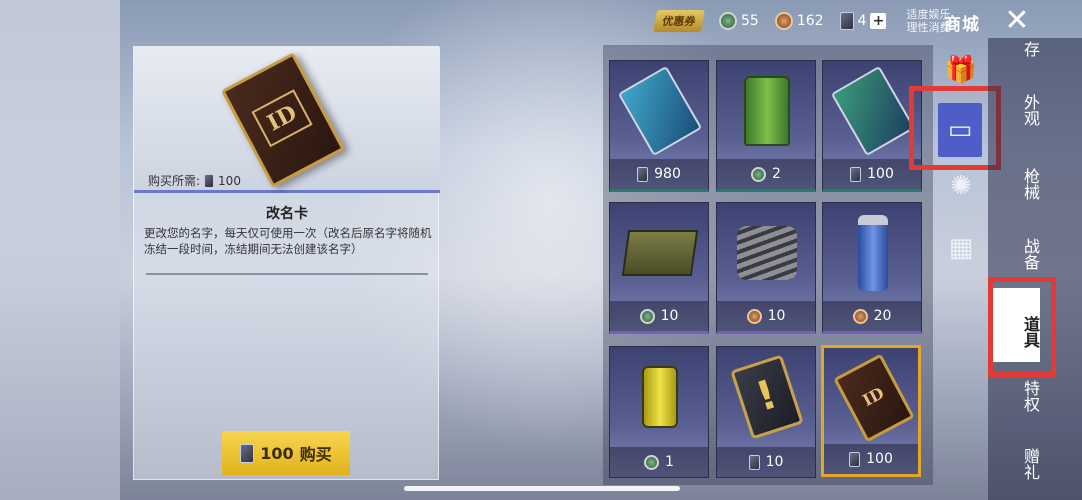 The height and width of the screenshot is (500, 1082). Describe the element at coordinates (962, 25) in the screenshot. I see `page-title: 商城` at that location.